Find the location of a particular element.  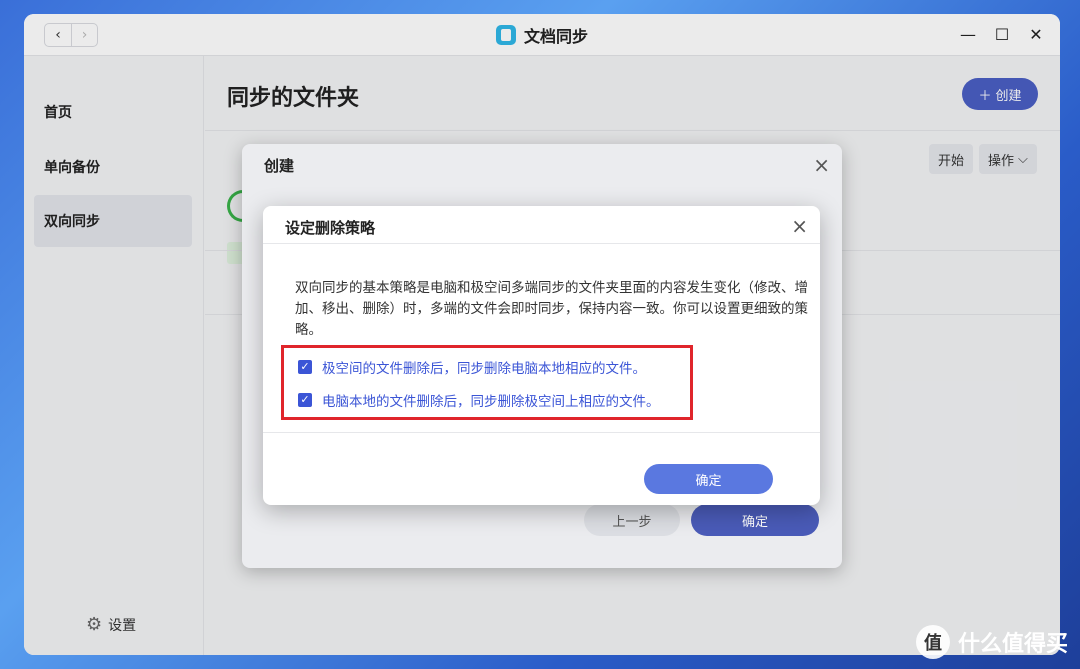

option-local-delete: ✓ 电脑本地的文件删除后，同步删除极空间上相应的文件。 is located at coordinates (479, 400).